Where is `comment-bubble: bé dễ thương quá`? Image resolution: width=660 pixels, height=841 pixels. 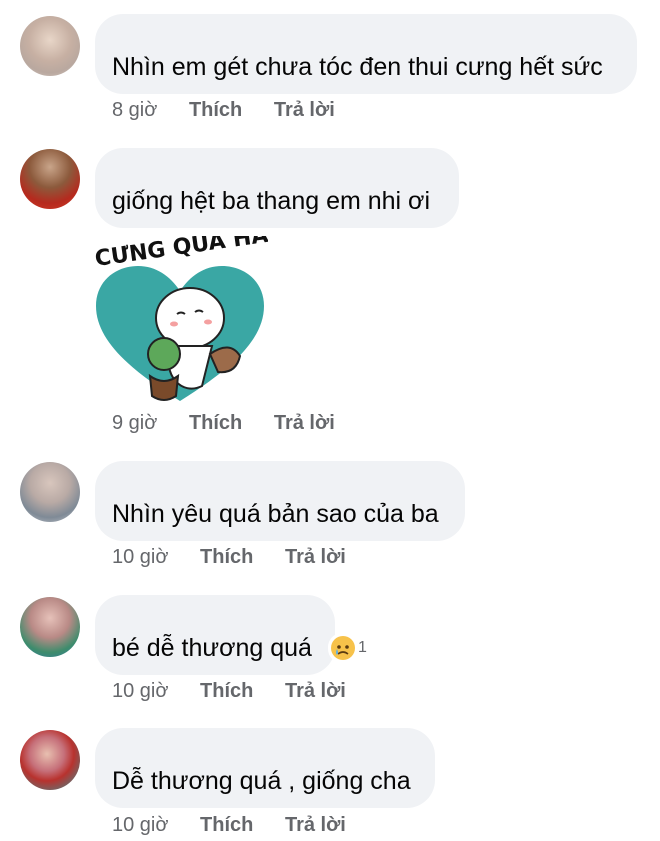
comment-bubble: bé dễ thương quá is located at coordinates (215, 635).